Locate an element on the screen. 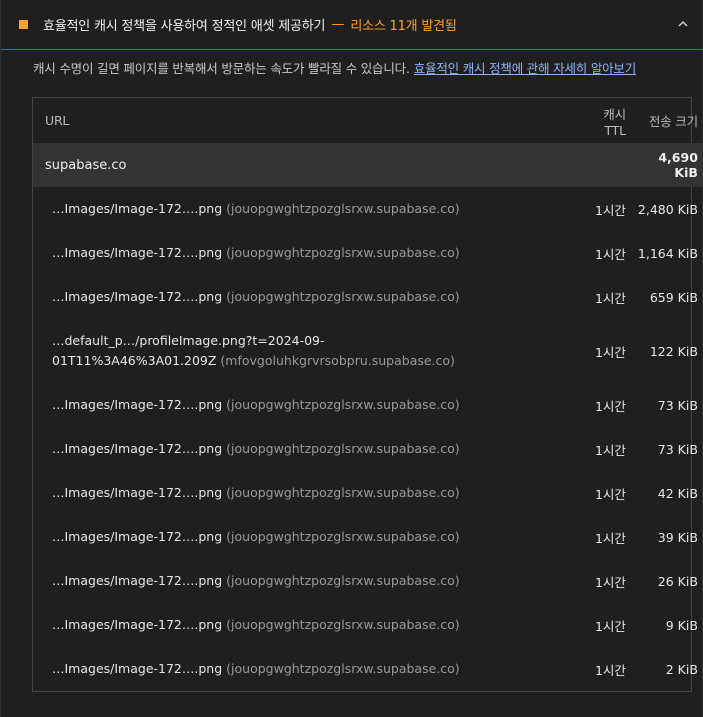  transfer-size-cell: 39 KiB is located at coordinates (677, 537).